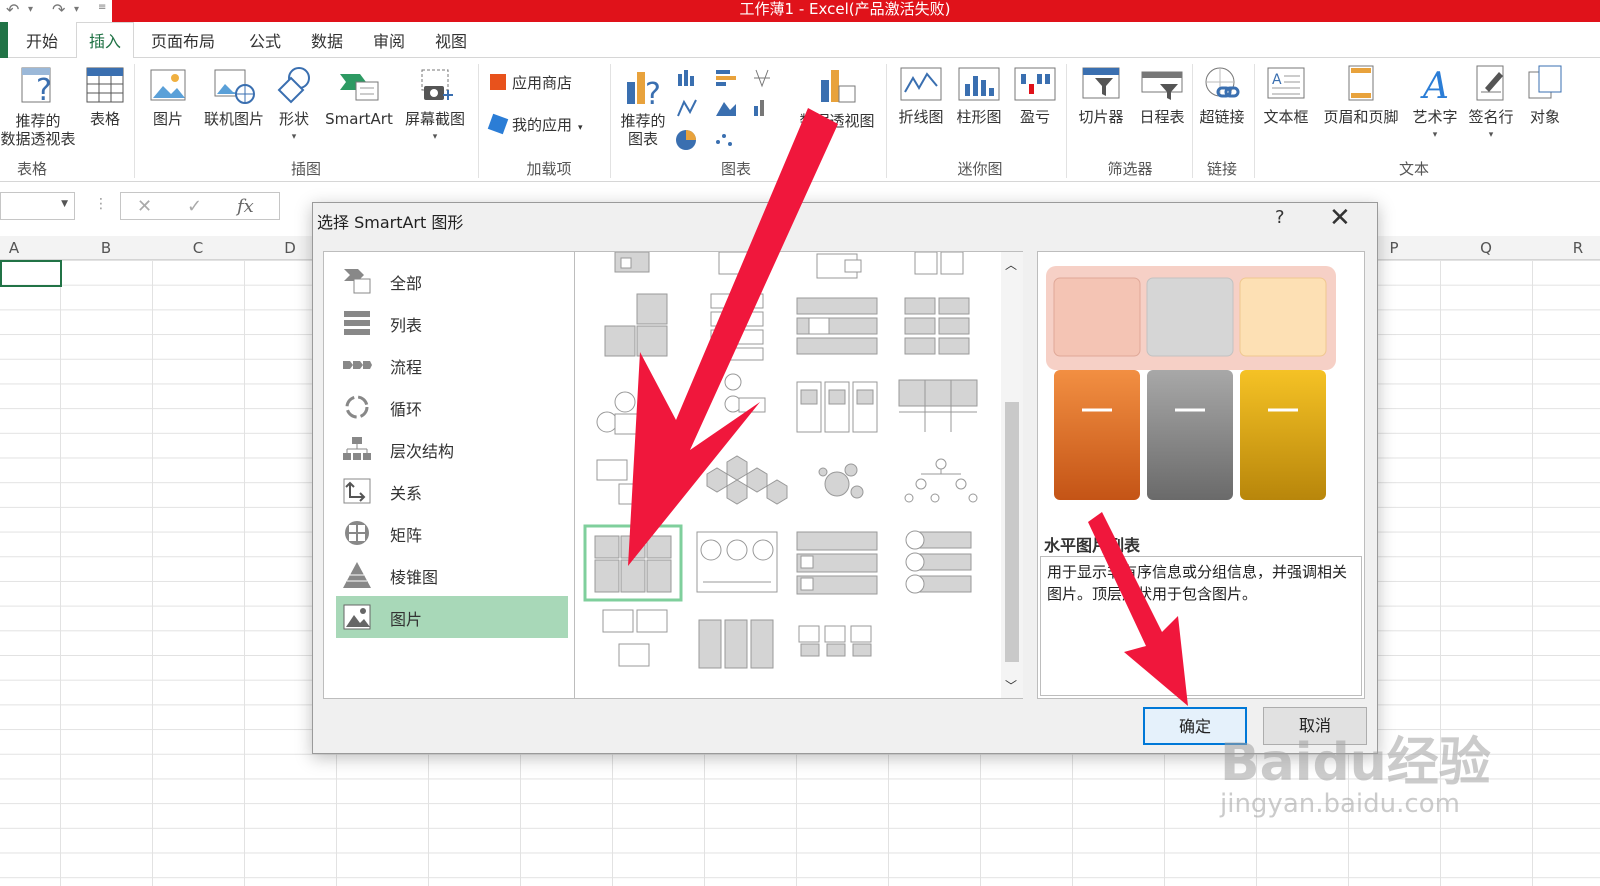 Image resolution: width=1600 pixels, height=886 pixels. Describe the element at coordinates (357, 617) in the screenshot. I see `picture-category-icon` at that location.